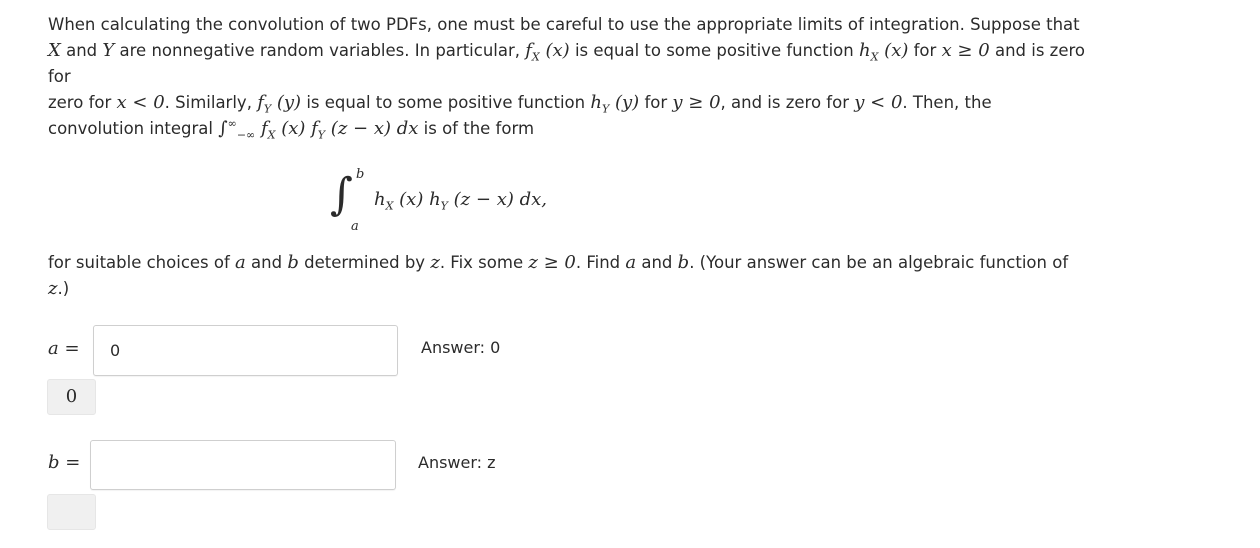 The height and width of the screenshot is (548, 1260). What do you see at coordinates (657, 262) in the screenshot?
I see `para2-text-5: and` at bounding box center [657, 262].